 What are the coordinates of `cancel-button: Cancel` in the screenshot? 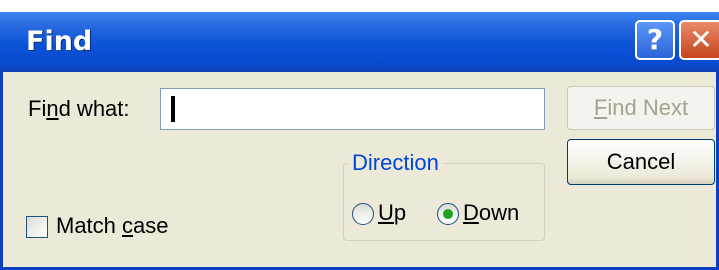 It's located at (641, 162).